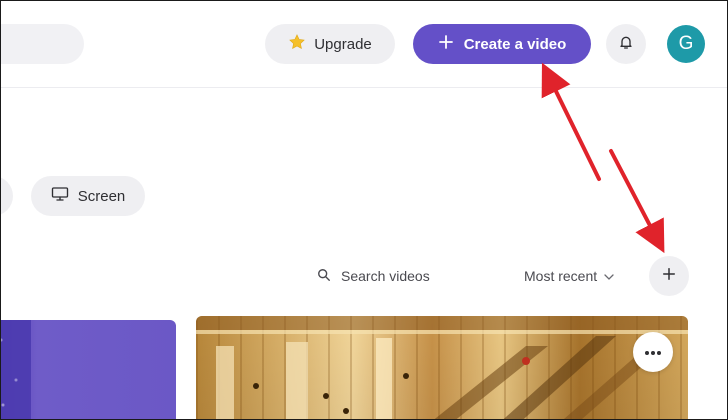  Describe the element at coordinates (571, 121) in the screenshot. I see `arrow-to-create-button` at that location.